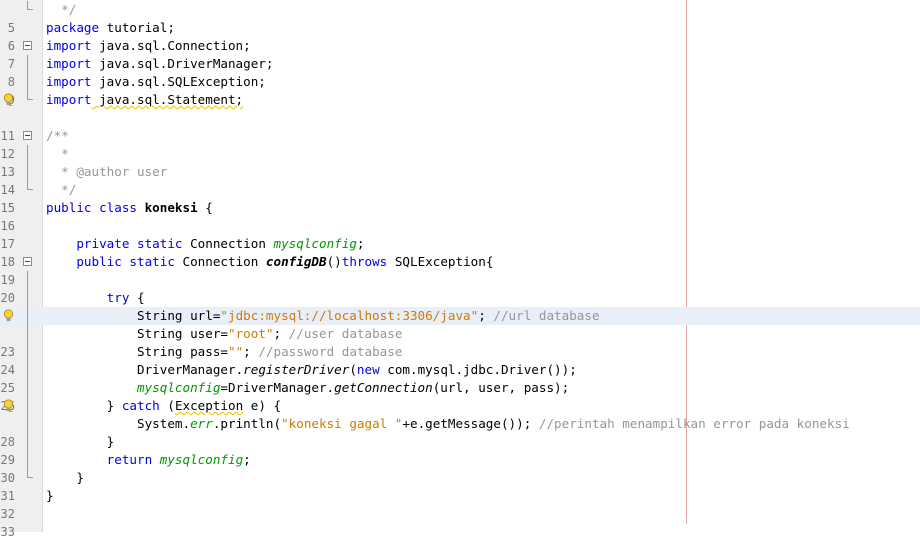 Image resolution: width=920 pixels, height=559 pixels. I want to click on code-line: 23 String user="root"; //user database, so click(460, 342).